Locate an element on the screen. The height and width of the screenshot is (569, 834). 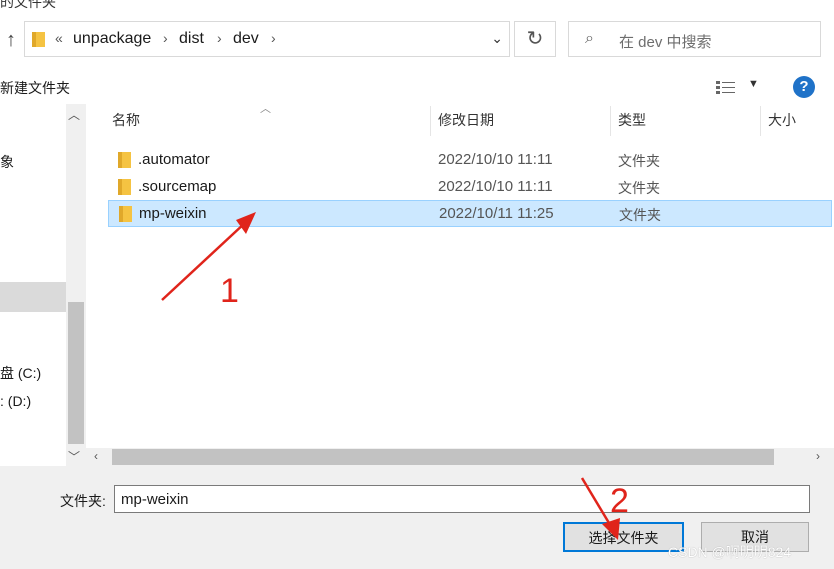
scroll-down-icon: ﹀ is located at coordinates (74, 456).